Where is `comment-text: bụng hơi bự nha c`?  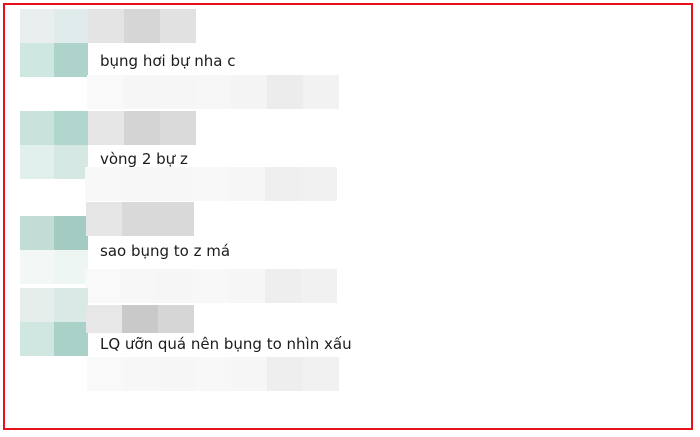
comment-text: bụng hơi bự nha c is located at coordinates (168, 61).